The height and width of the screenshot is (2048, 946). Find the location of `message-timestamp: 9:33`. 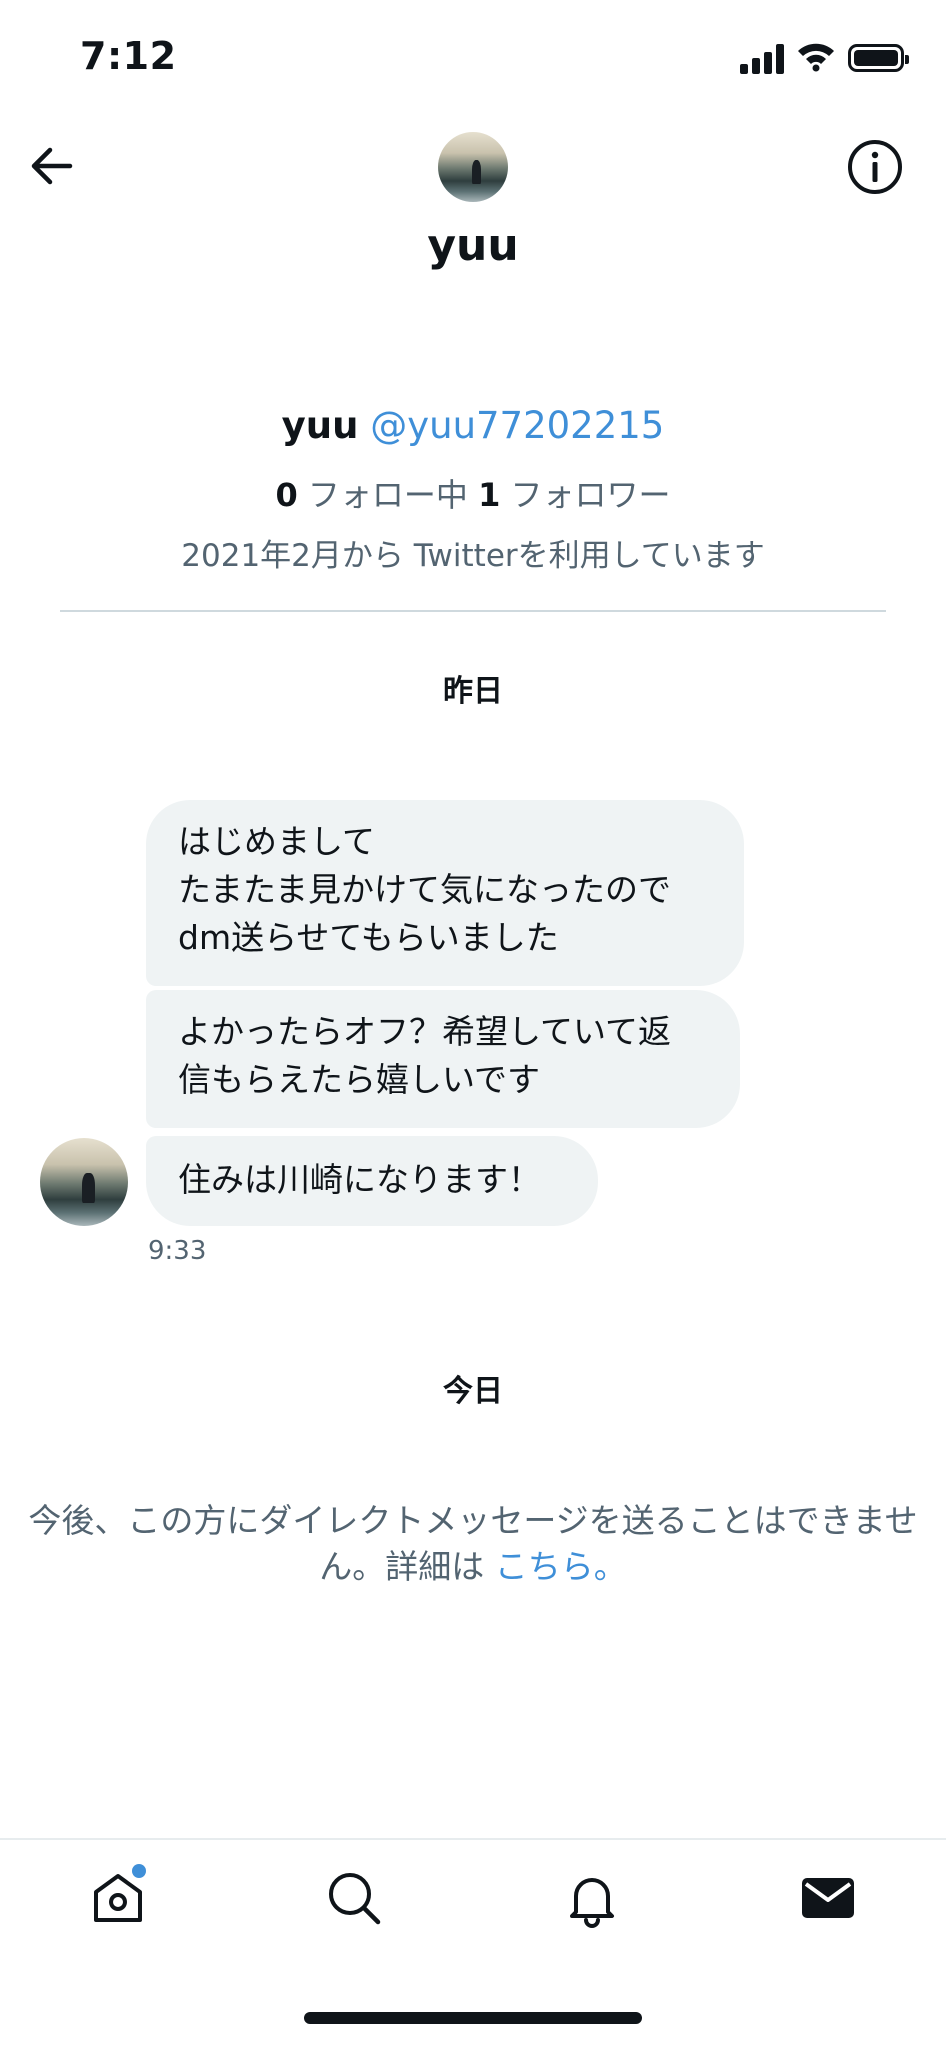

message-timestamp: 9:33 is located at coordinates (177, 1251).